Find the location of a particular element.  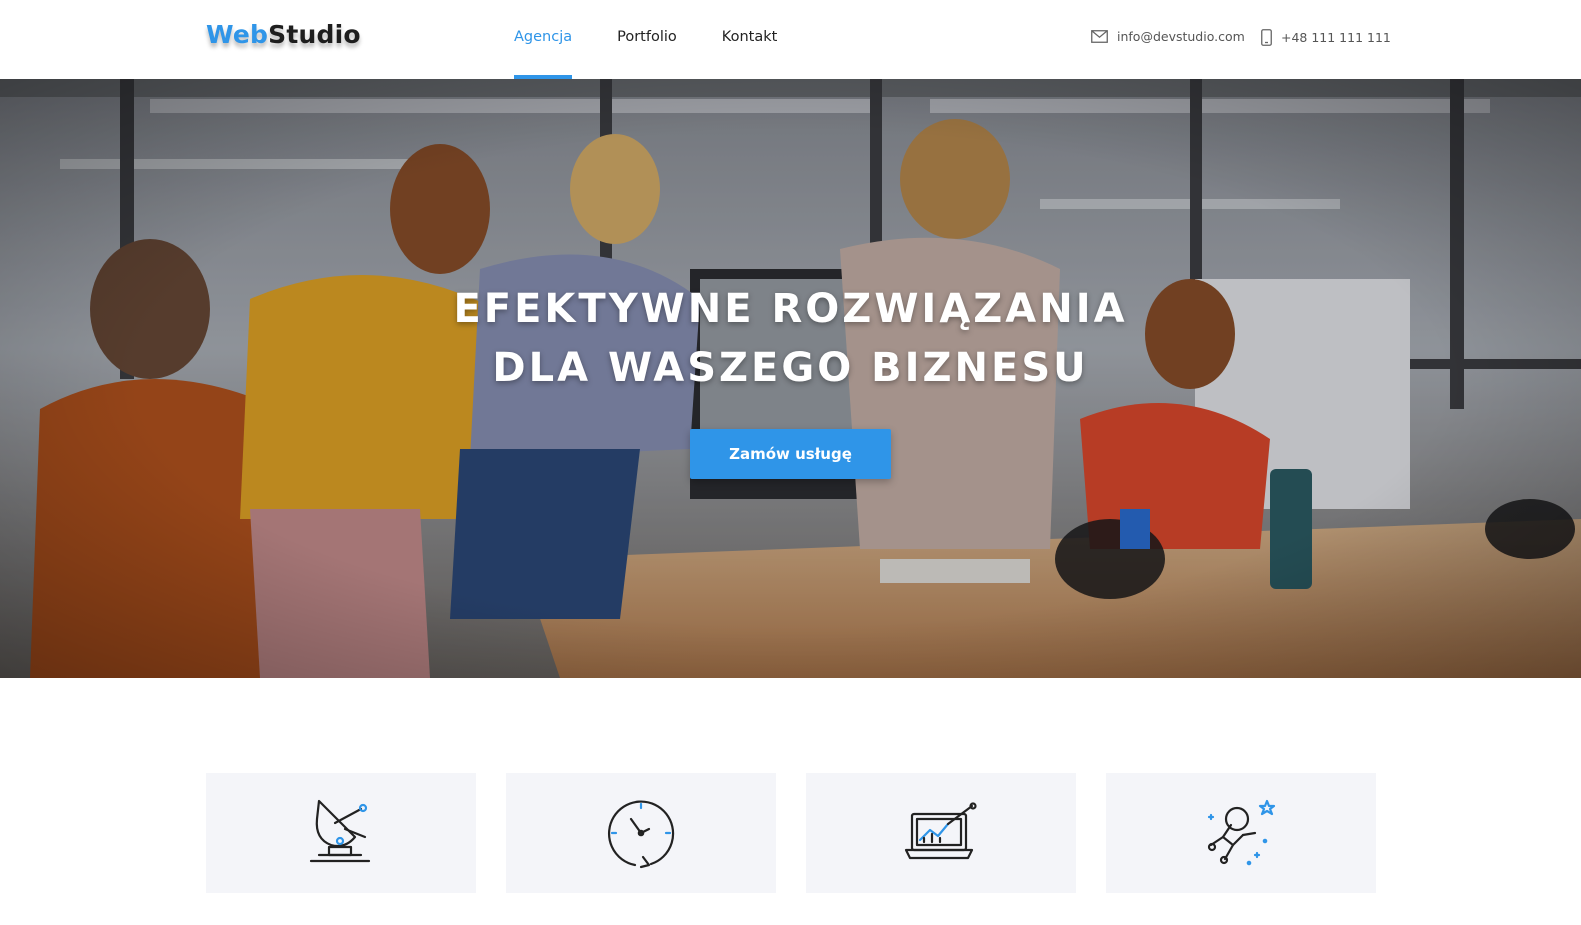

contact-phone-text: +48 111 111 111 is located at coordinates (1336, 37).